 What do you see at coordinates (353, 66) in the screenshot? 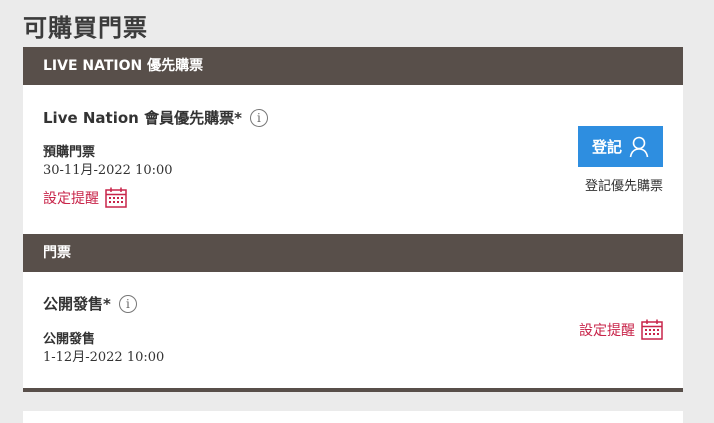
I see `presale-header: LIVE NATION 優先購票` at bounding box center [353, 66].